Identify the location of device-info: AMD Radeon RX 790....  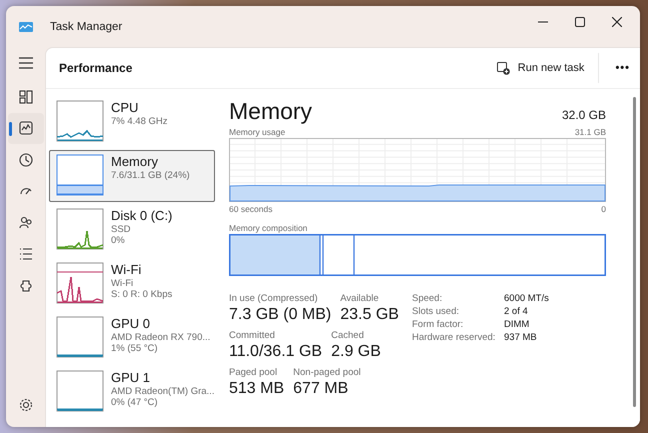
(160, 337).